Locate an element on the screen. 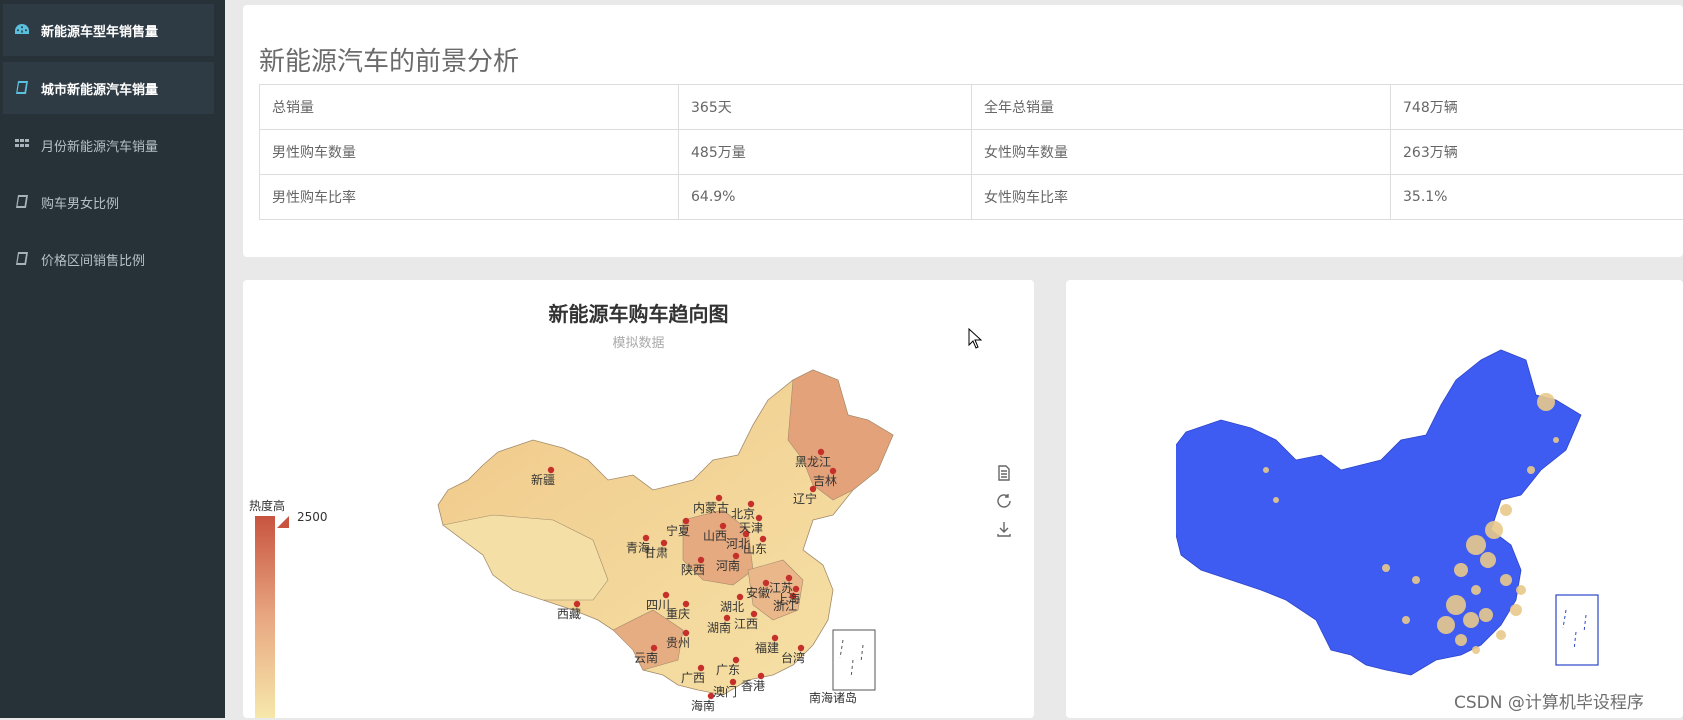 The image size is (1683, 720). sidebar-item-label: 月份新能源汽车销量 is located at coordinates (99, 145).